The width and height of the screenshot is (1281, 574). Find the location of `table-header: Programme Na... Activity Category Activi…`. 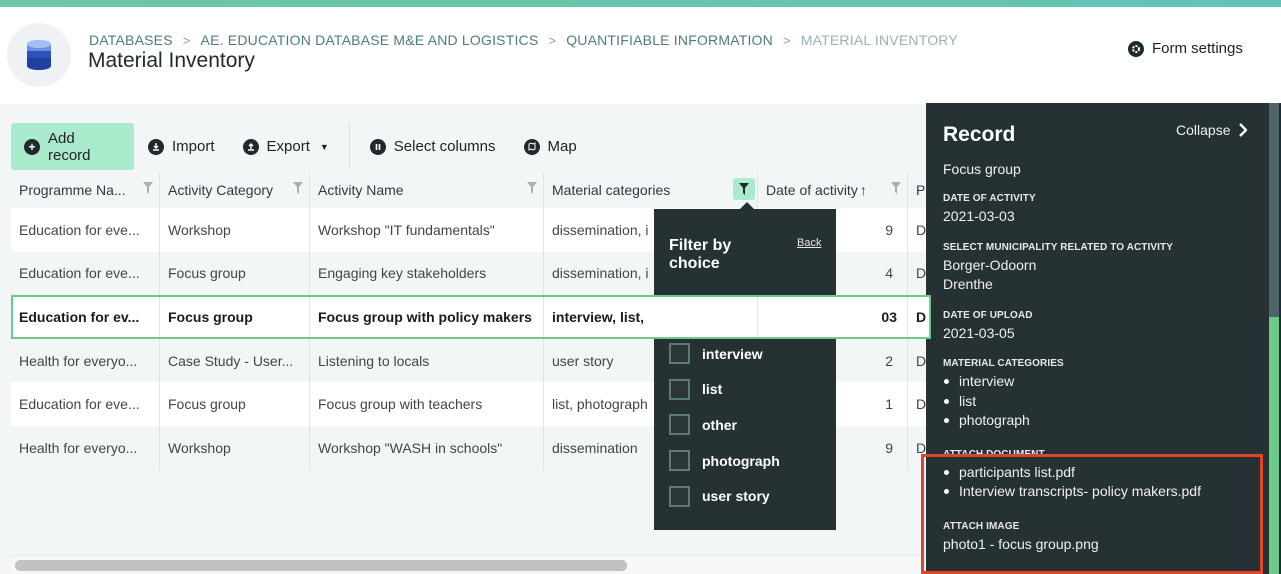

table-header: Programme Na... Activity Category Activi… is located at coordinates (471, 190).